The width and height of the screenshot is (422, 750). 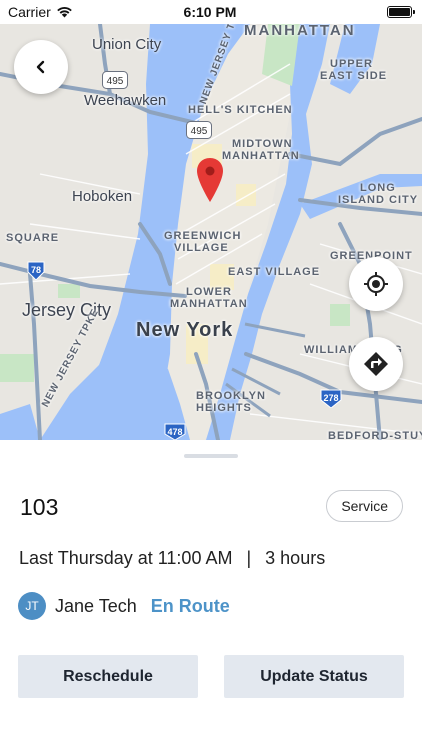 I want to click on map-label-new-york: New York, so click(x=185, y=330).